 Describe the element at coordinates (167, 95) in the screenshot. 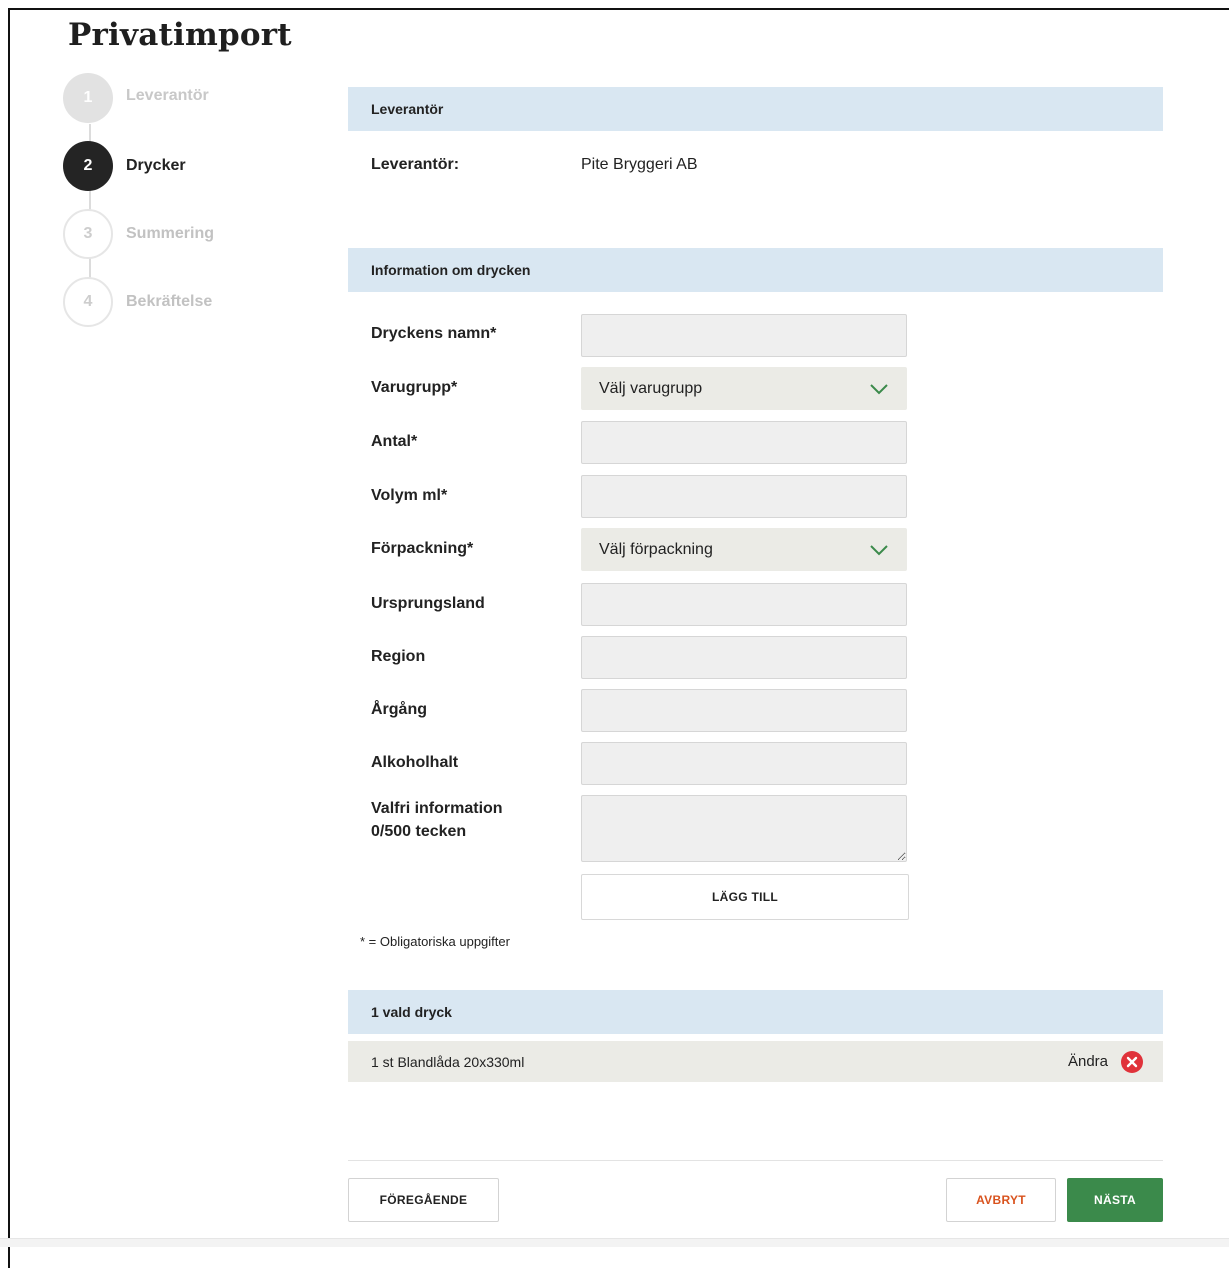

I see `step-label: Leverantör` at that location.